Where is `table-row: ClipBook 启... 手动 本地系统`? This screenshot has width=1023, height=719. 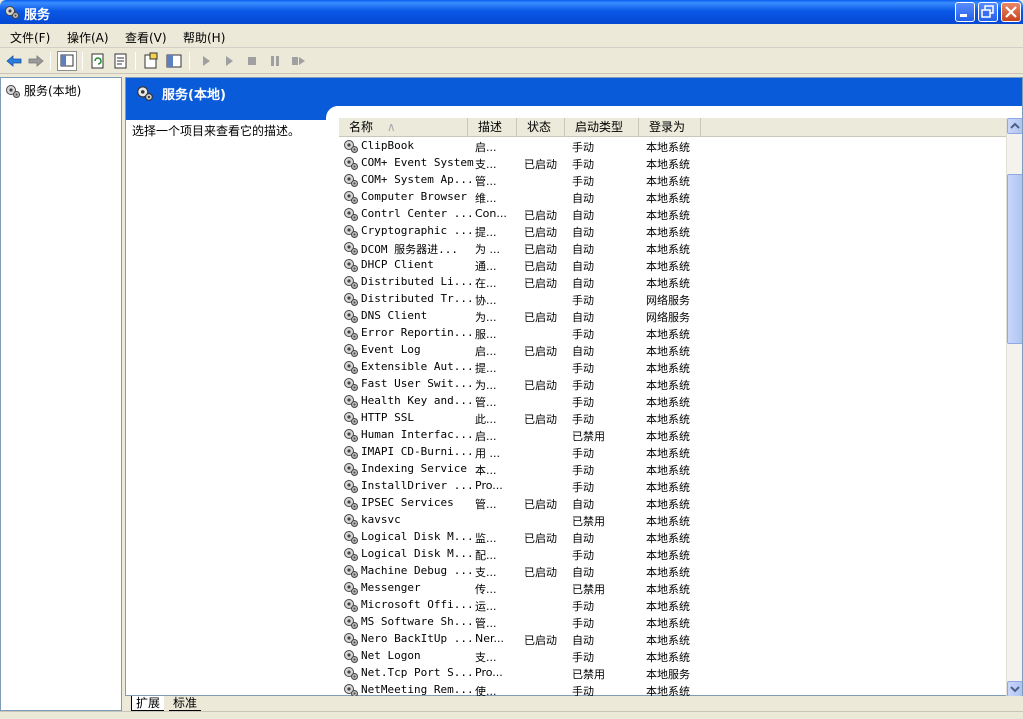
table-row: ClipBook 启... 手动 本地系统 is located at coordinates (672, 146).